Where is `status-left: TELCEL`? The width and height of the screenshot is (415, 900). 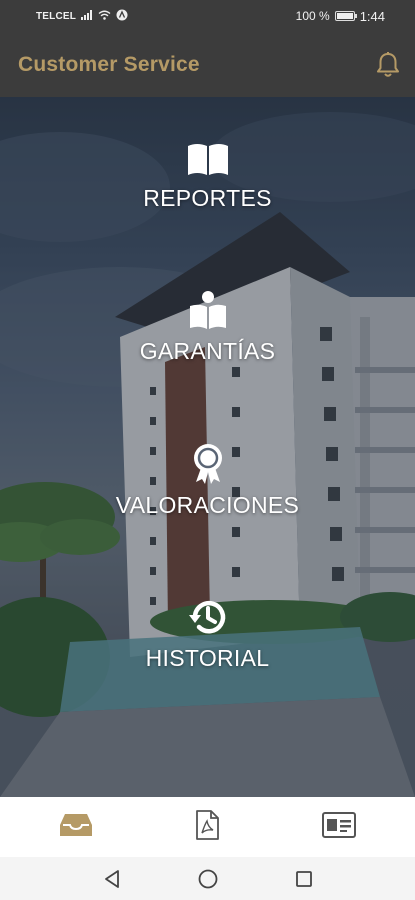
status-left: TELCEL is located at coordinates (82, 16).